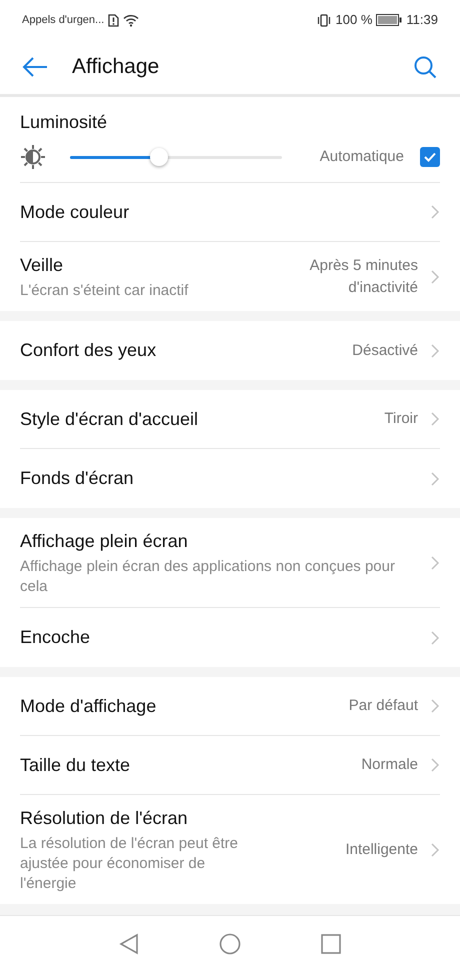 The image size is (460, 971). Describe the element at coordinates (105, 291) in the screenshot. I see `row-description: L'écran s'éteint car inactif` at that location.